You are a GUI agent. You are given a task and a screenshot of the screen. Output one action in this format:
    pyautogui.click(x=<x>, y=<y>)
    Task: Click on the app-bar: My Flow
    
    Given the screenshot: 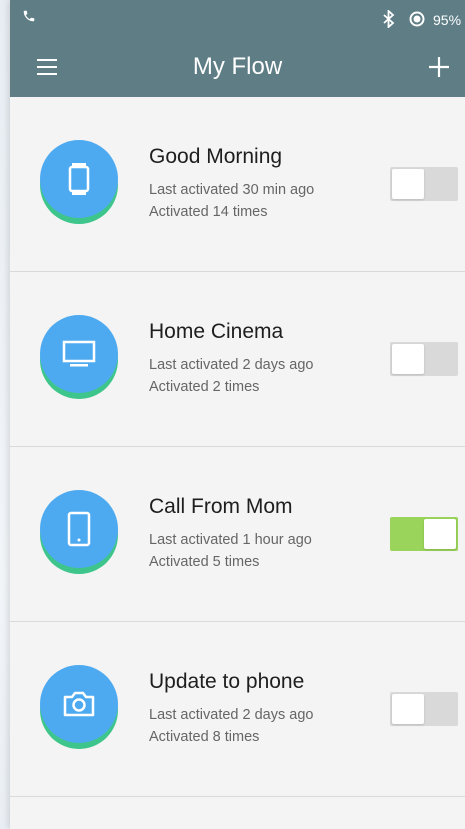 What is the action you would take?
    pyautogui.click(x=237, y=68)
    